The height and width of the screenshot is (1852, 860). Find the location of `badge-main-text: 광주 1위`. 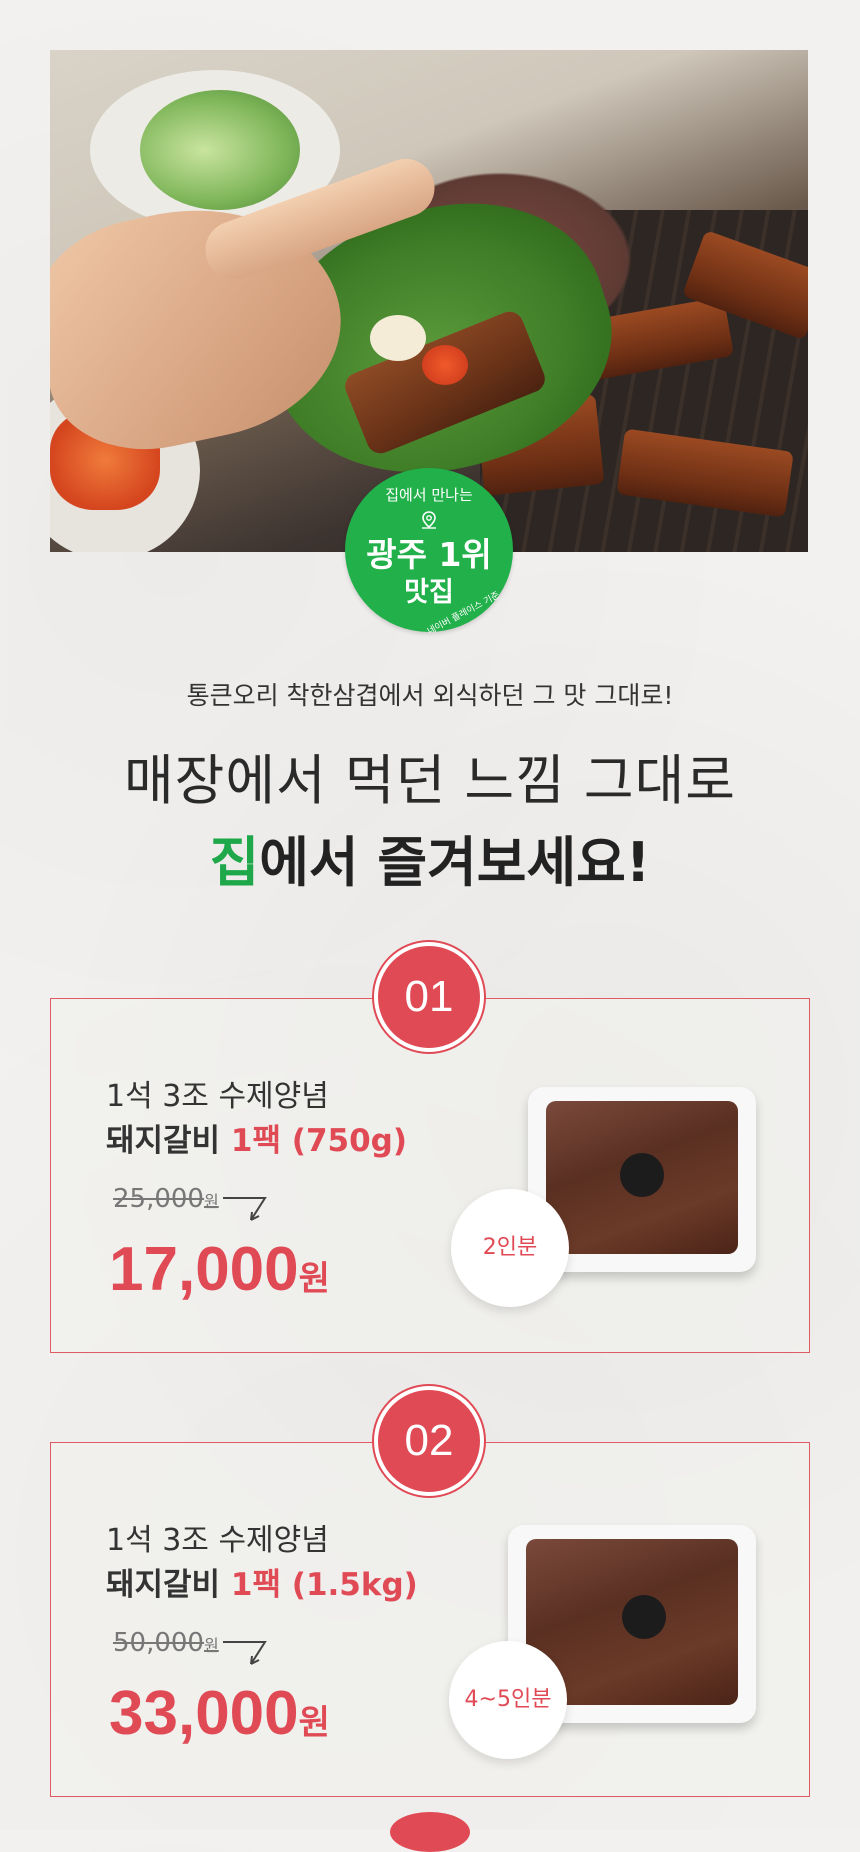

badge-main-text: 광주 1위 is located at coordinates (429, 554).